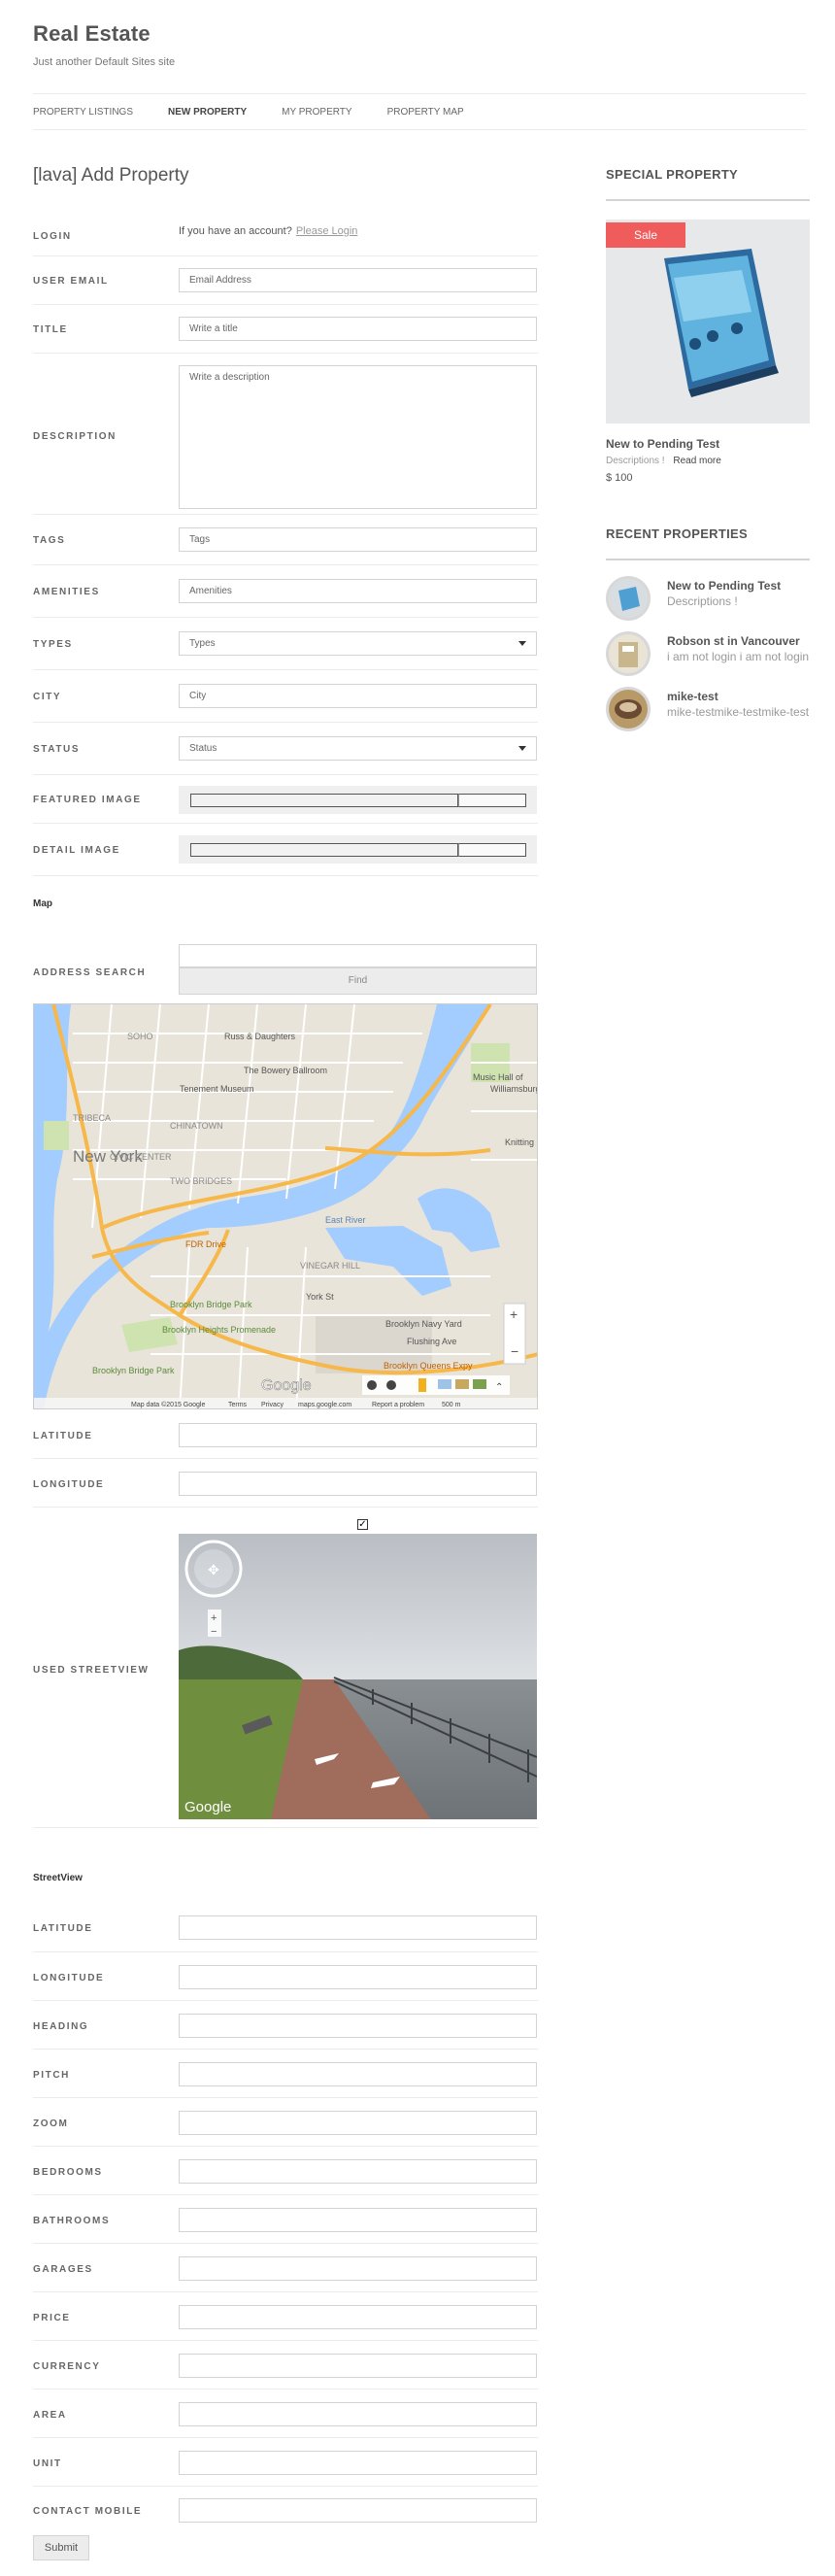 The width and height of the screenshot is (835, 2576). Describe the element at coordinates (213, 1570) in the screenshot. I see `streetview-compass-icon: ✥` at that location.